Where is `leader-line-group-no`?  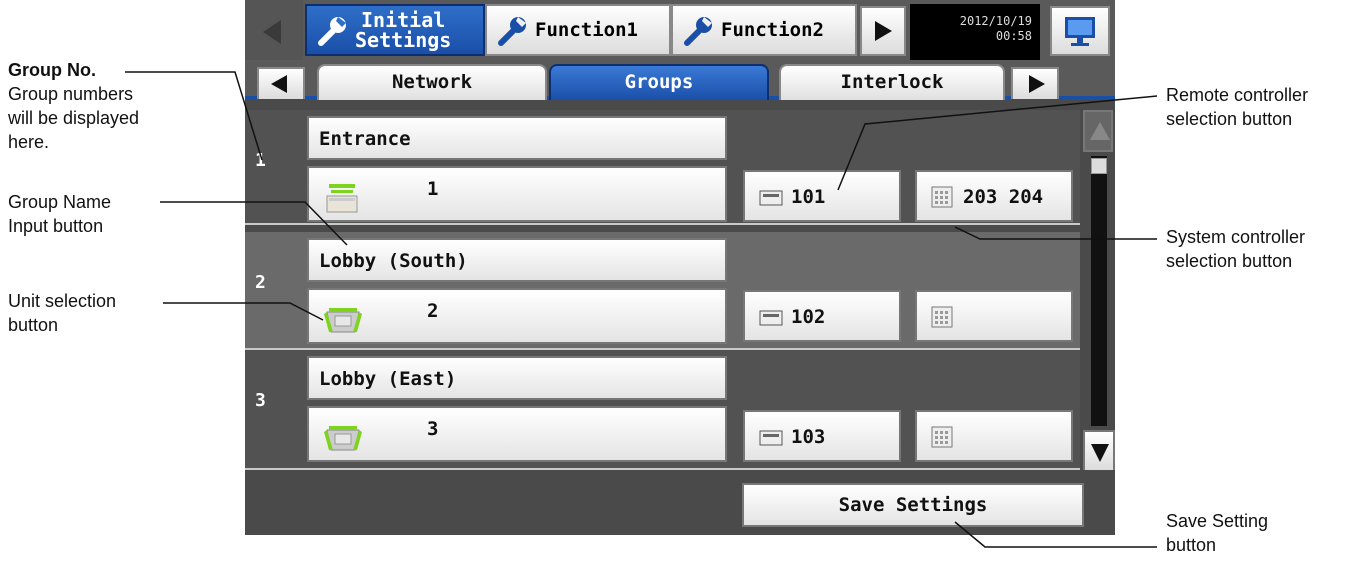 leader-line-group-no is located at coordinates (194, 116).